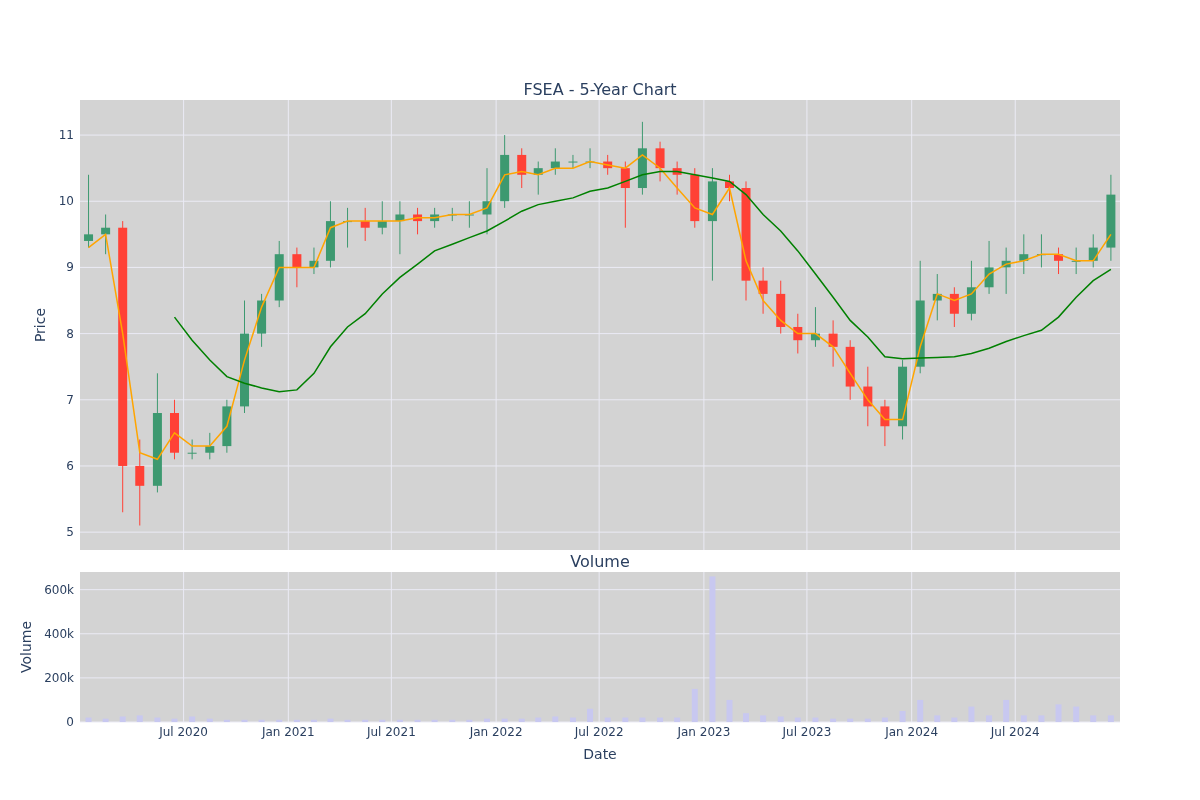  Describe the element at coordinates (496, 732) in the screenshot. I see `x-tick-label: Jan 2022` at that location.